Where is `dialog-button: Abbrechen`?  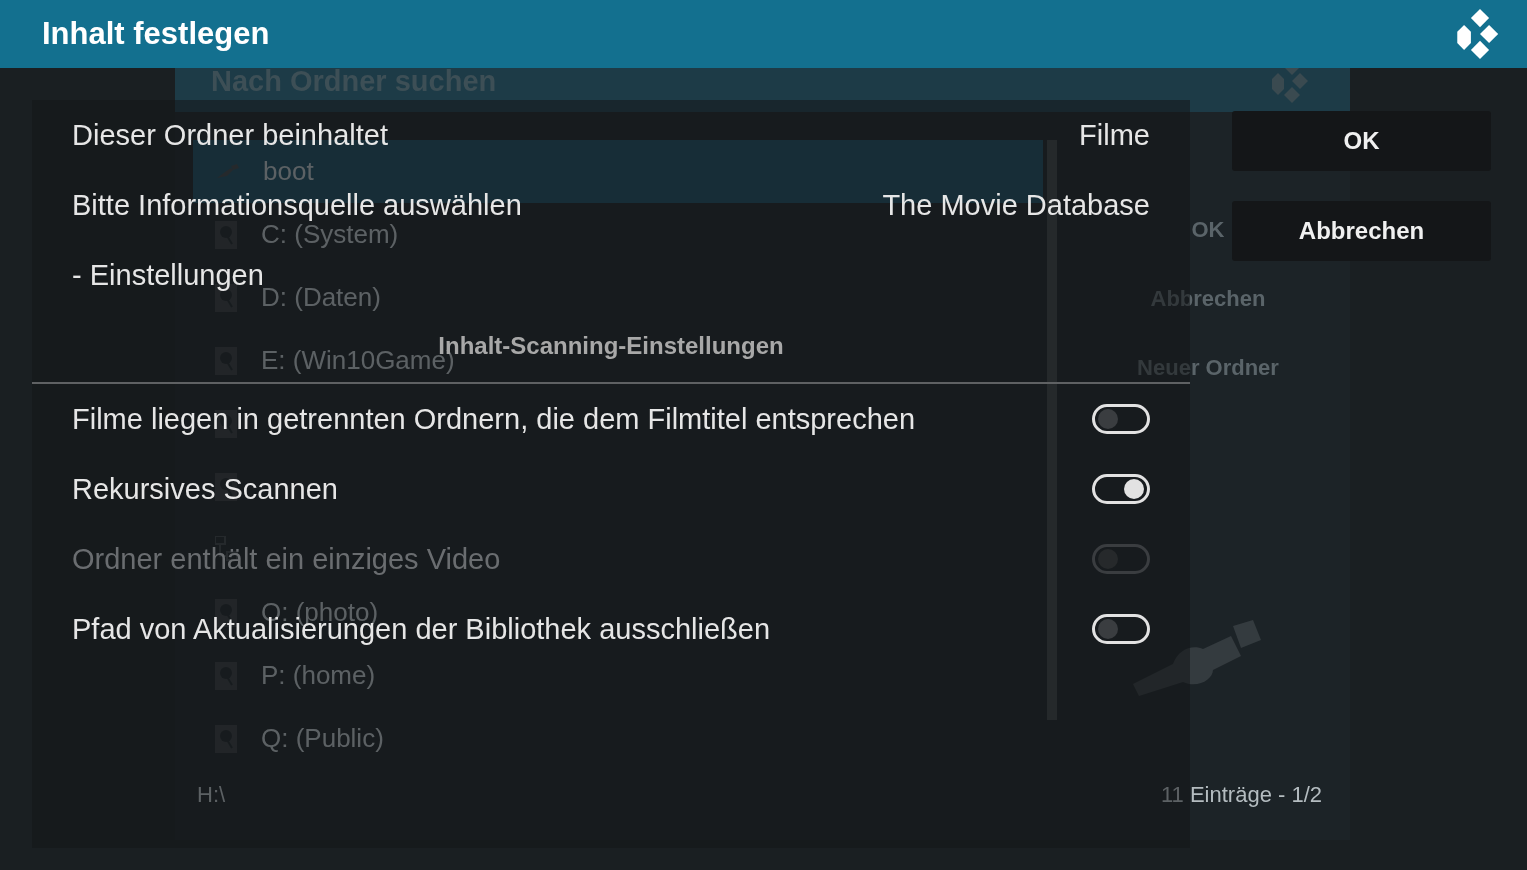
dialog-button: Abbrechen is located at coordinates (1361, 231).